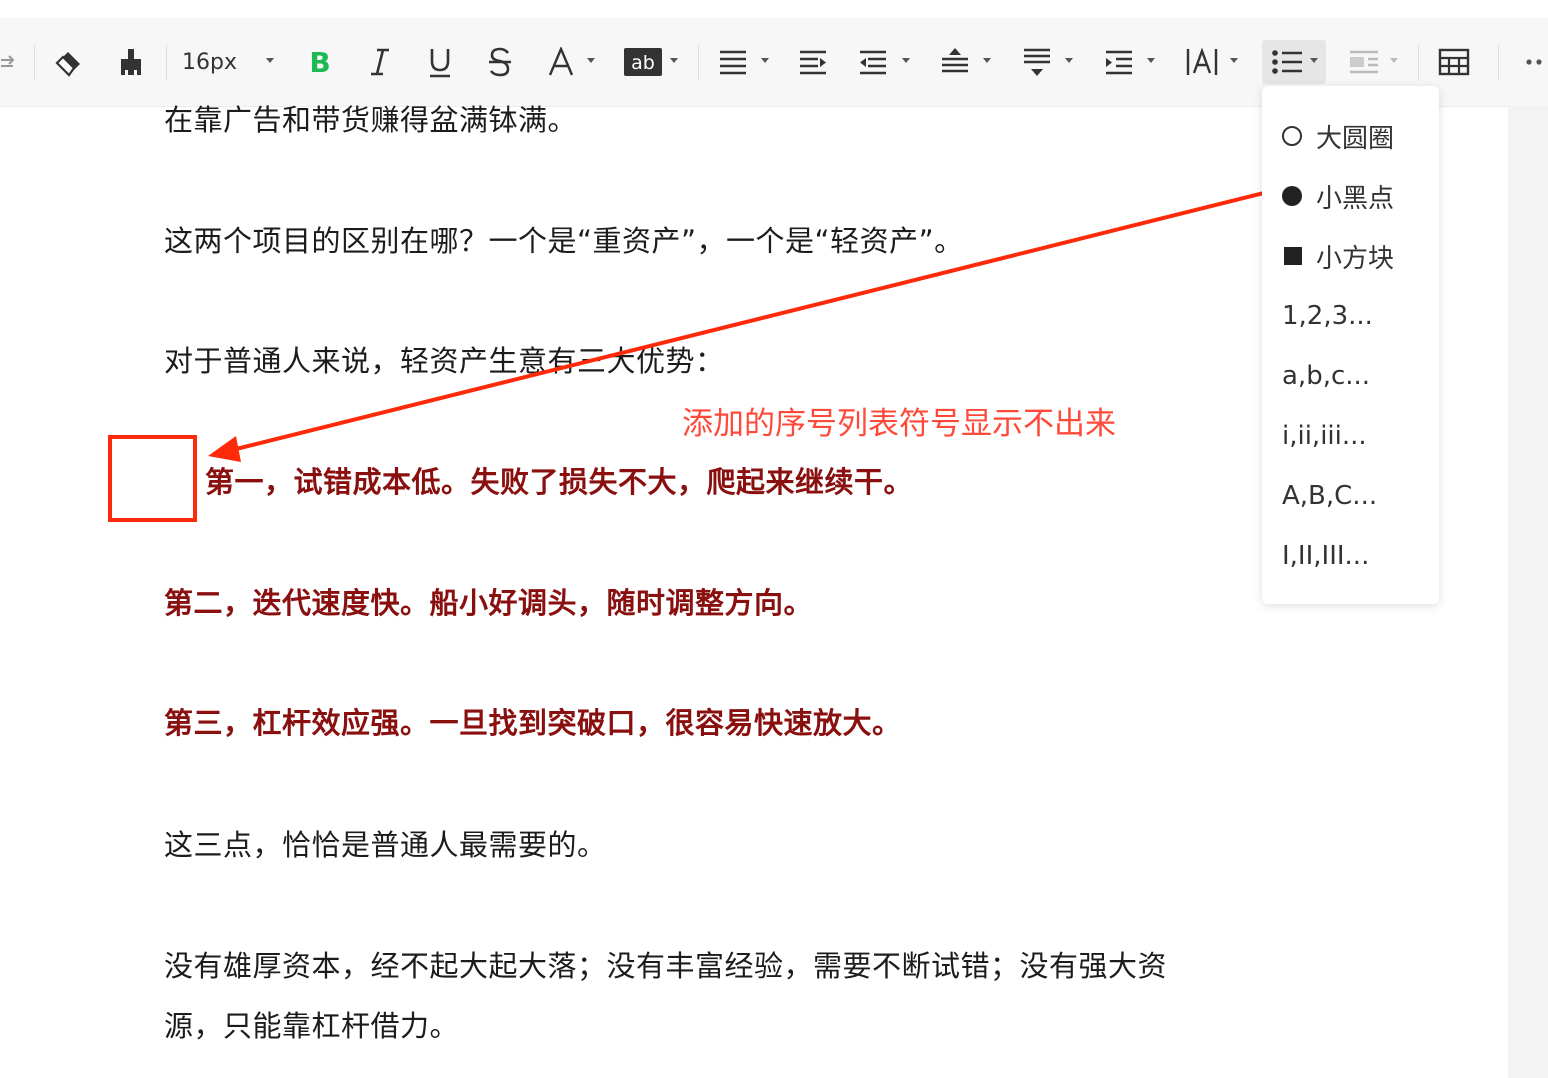 This screenshot has height=1078, width=1548. What do you see at coordinates (1202, 62) in the screenshot?
I see `letter-spacing-icon` at bounding box center [1202, 62].